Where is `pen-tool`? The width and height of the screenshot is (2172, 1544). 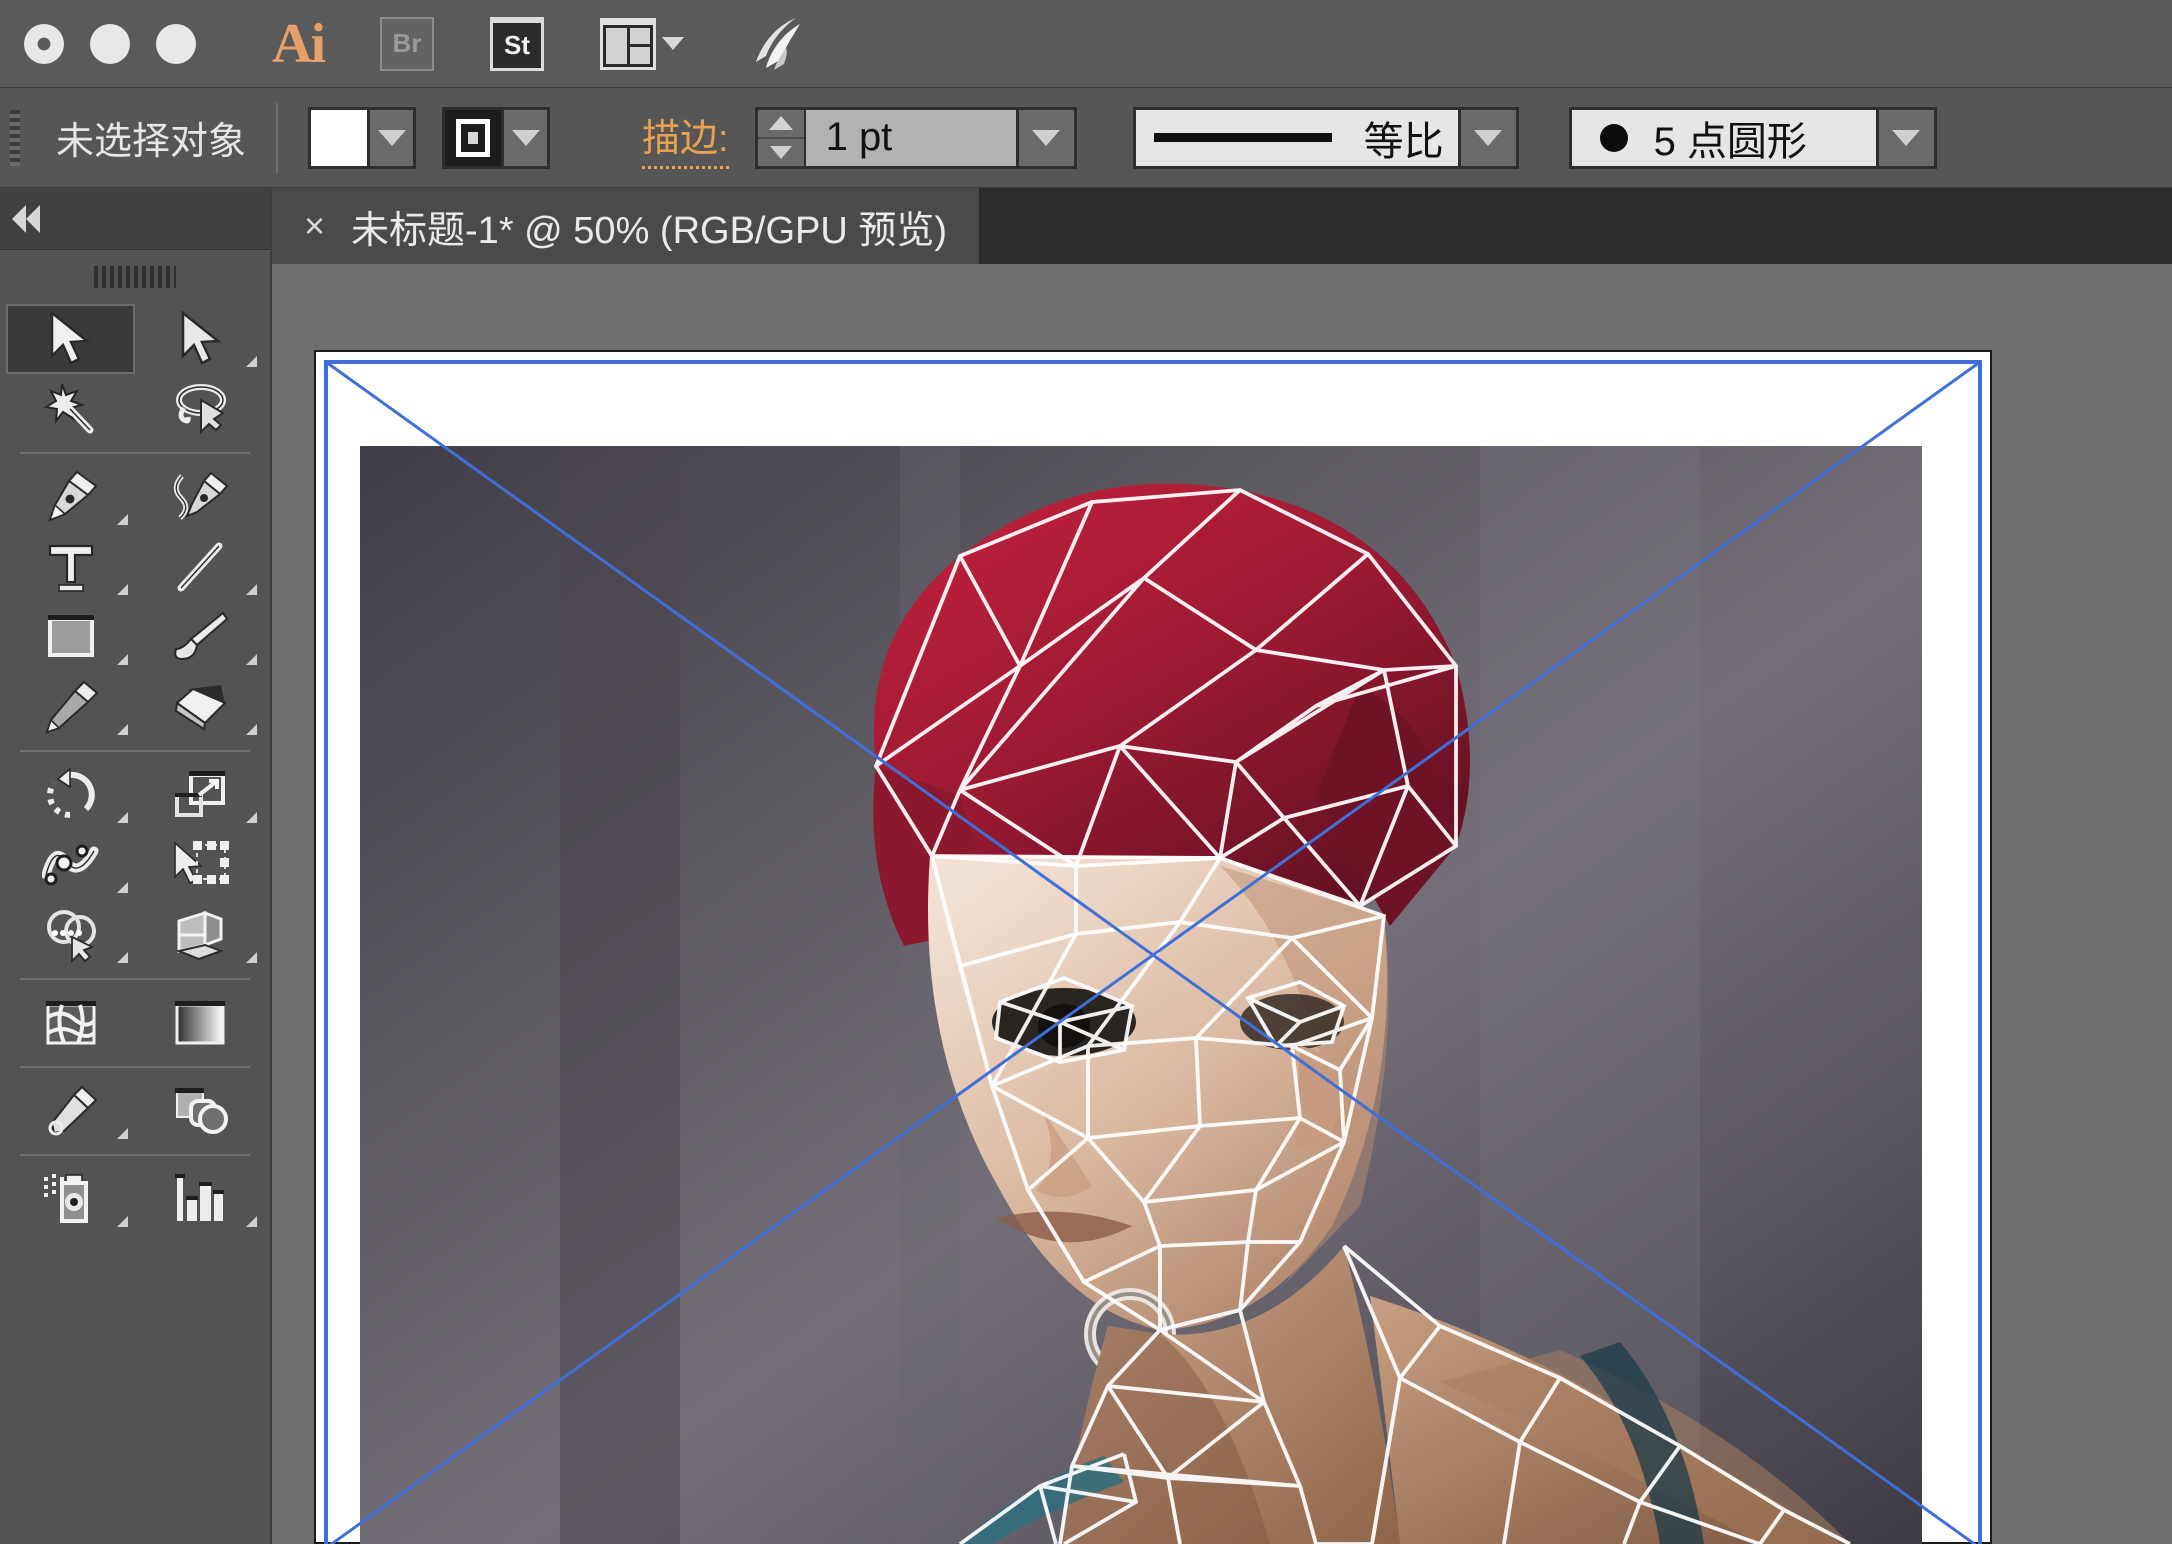 pen-tool is located at coordinates (70, 497).